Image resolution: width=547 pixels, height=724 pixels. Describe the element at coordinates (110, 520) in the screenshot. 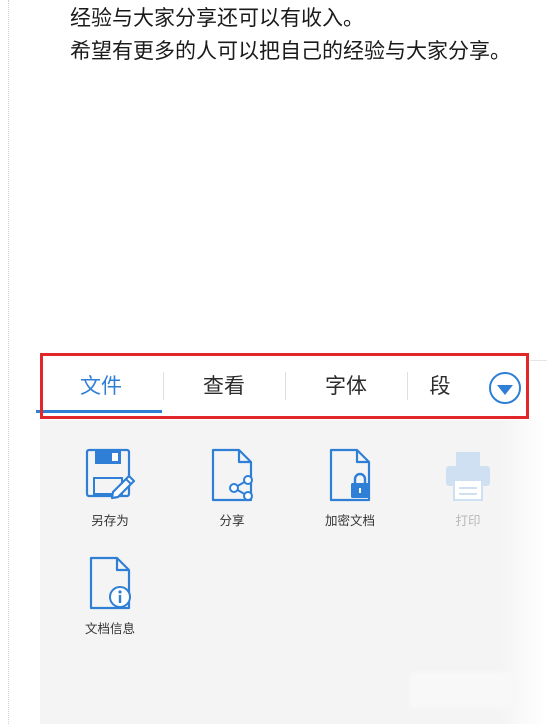

I see `save-as-label: 另存为` at that location.